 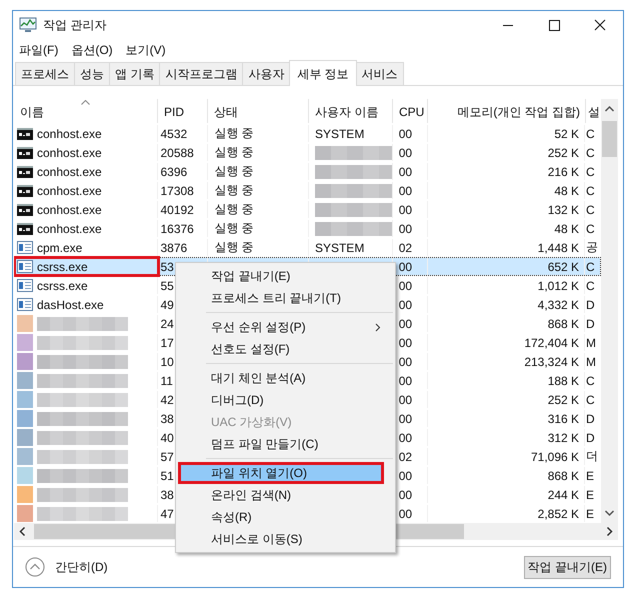 I want to click on pid-cell: 42, so click(x=167, y=399).